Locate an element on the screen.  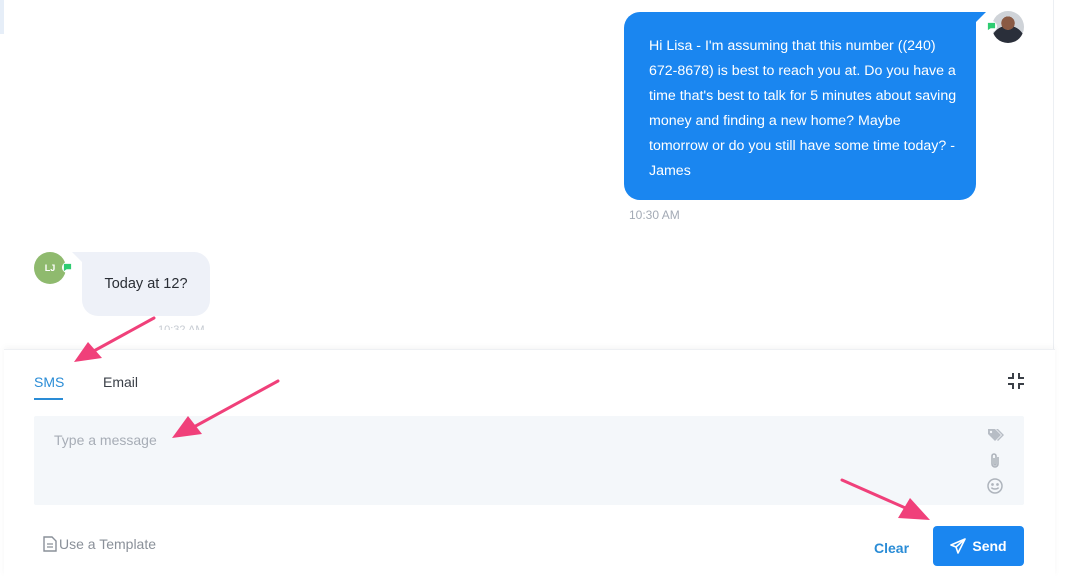
scroll-edge is located at coordinates (2, 17).